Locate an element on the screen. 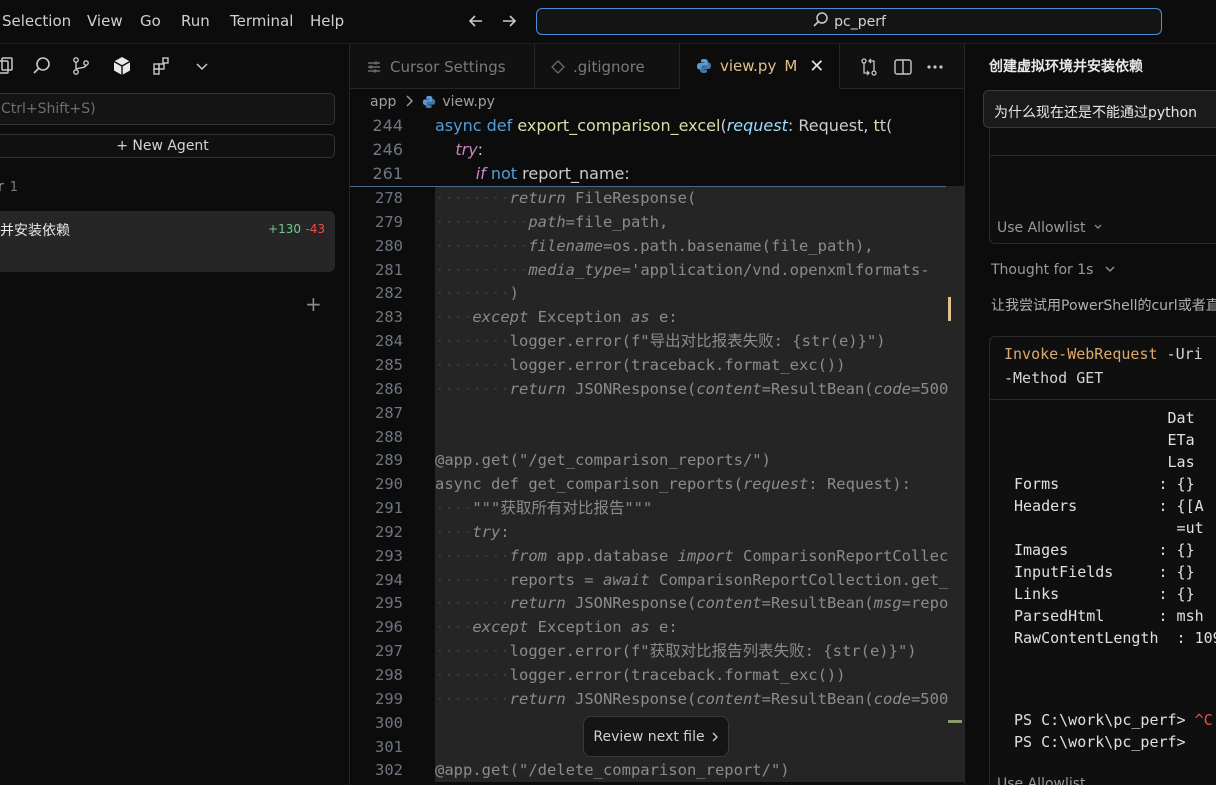  tab-label: Cursor Settings is located at coordinates (448, 66).